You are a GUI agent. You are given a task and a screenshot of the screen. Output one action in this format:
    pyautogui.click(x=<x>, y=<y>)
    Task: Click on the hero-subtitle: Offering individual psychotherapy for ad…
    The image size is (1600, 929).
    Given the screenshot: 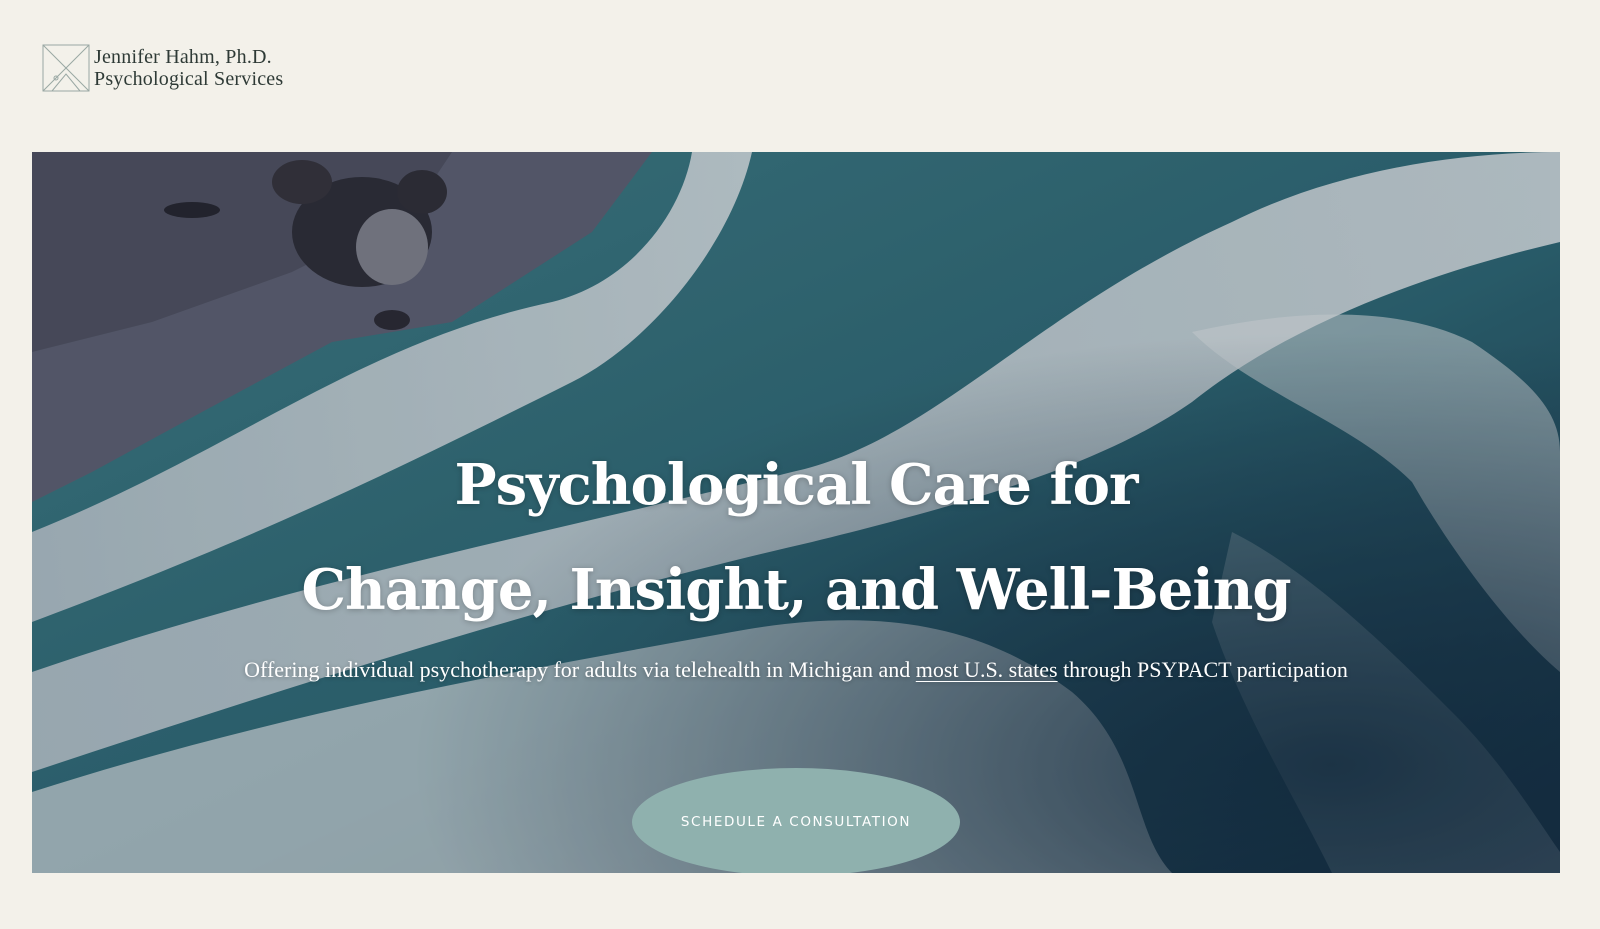 What is the action you would take?
    pyautogui.click(x=796, y=670)
    